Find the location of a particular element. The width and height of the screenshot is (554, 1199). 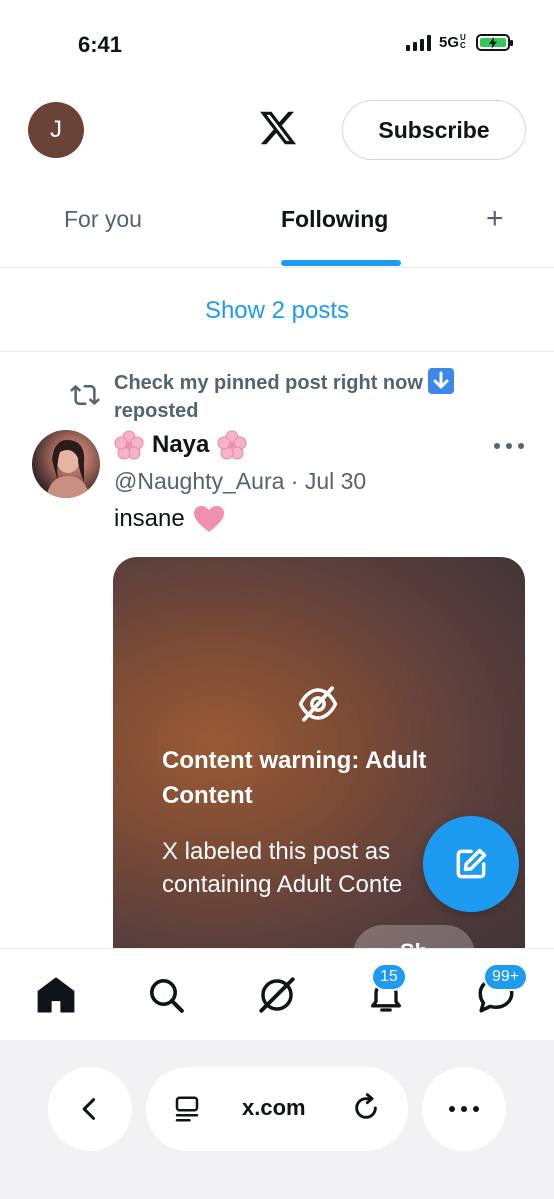

search-icon is located at coordinates (167, 996).